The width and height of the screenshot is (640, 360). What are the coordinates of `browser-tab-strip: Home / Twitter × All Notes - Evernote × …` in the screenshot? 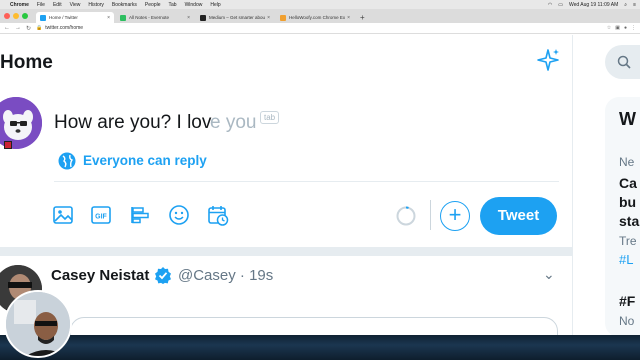 It's located at (320, 16).